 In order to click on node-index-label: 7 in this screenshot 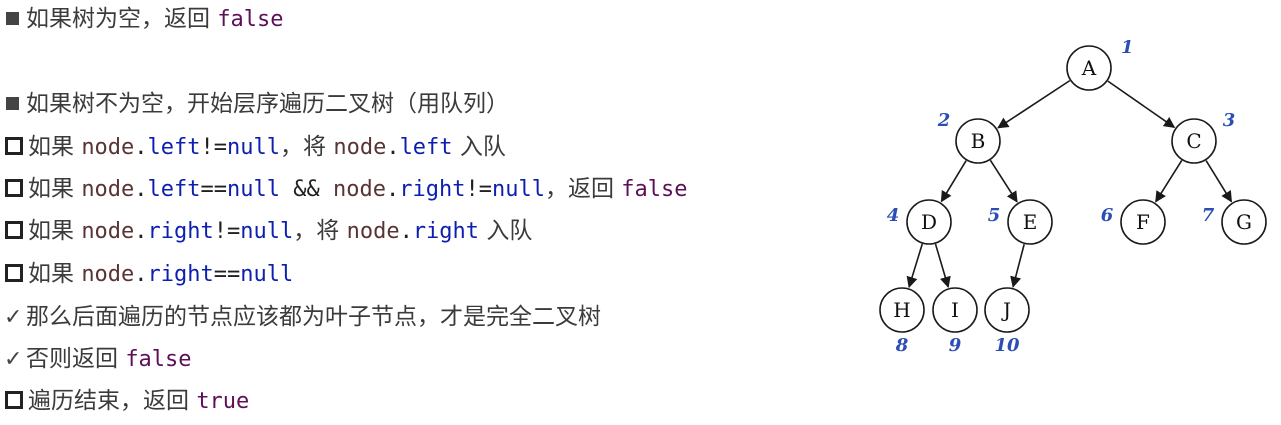, I will do `click(1208, 215)`.